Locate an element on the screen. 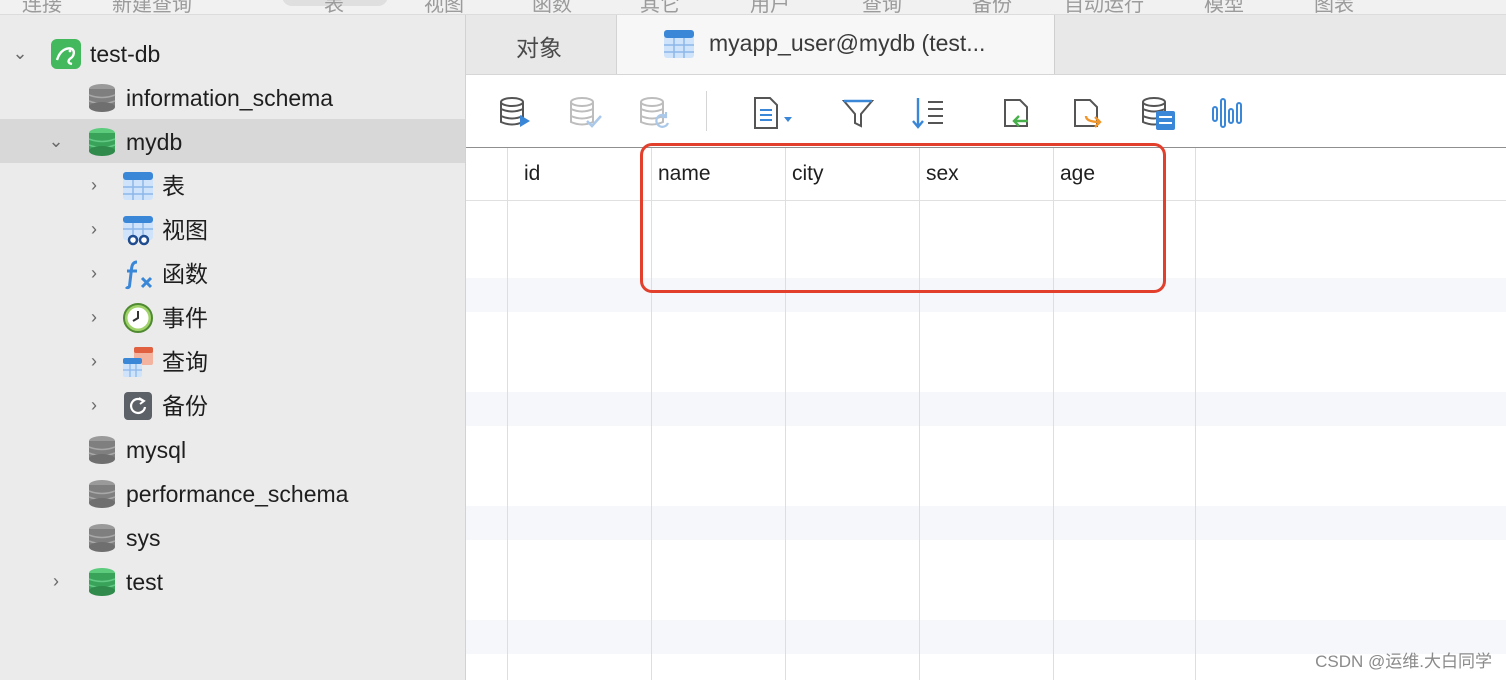 The image size is (1506, 680). sidebar-item-views: › 视图 is located at coordinates (232, 229).